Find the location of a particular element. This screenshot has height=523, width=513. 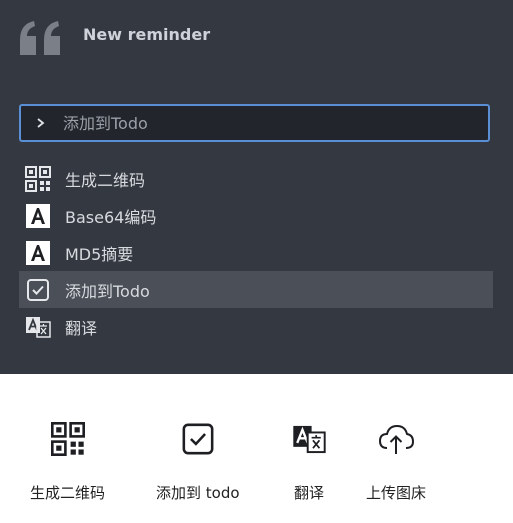

action-label: 添加到 todo is located at coordinates (198, 493).